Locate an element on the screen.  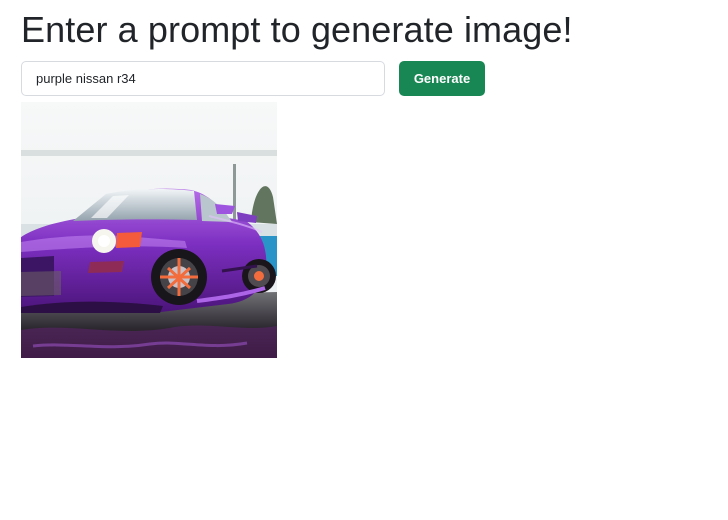
prompt-form: Generate is located at coordinates (253, 78).